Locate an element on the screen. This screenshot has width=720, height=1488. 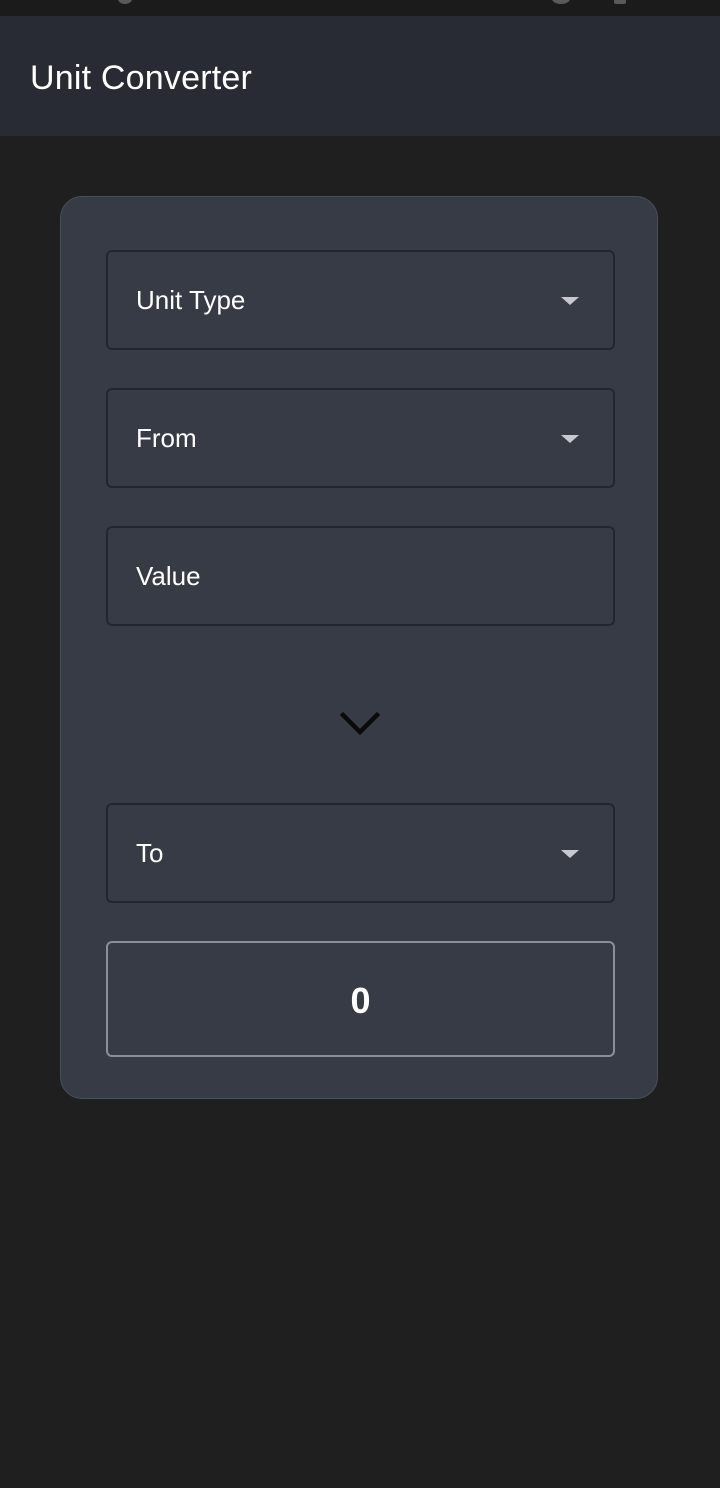
result-value: 0 is located at coordinates (360, 1000).